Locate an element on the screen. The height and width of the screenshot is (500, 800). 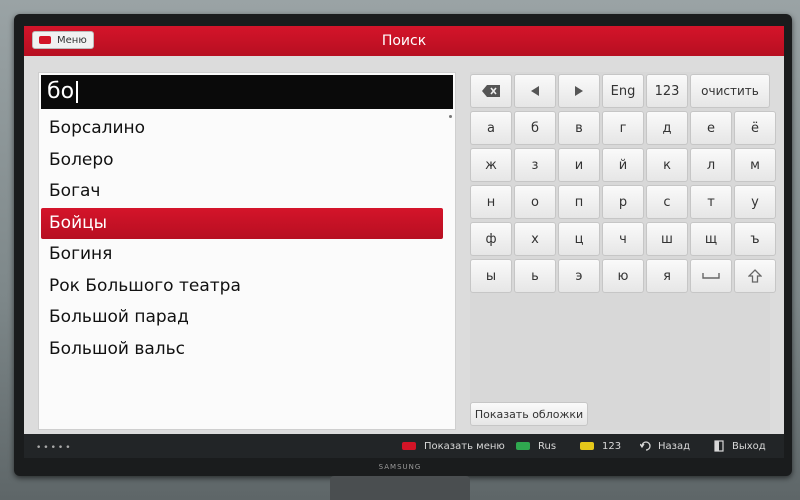
letter-key: у is located at coordinates (755, 202).